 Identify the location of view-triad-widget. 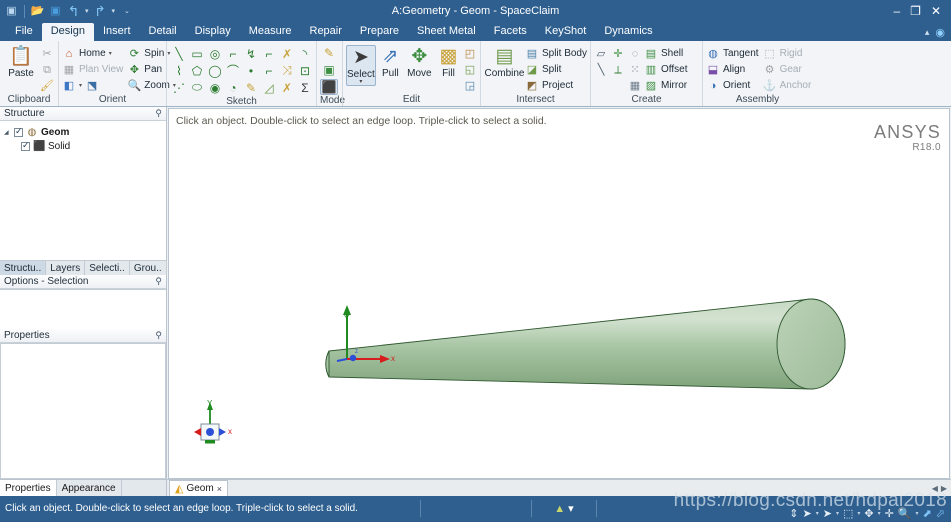
(220, 422).